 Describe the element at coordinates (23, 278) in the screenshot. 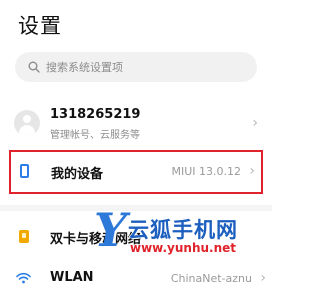

I see `wifi-icon` at that location.